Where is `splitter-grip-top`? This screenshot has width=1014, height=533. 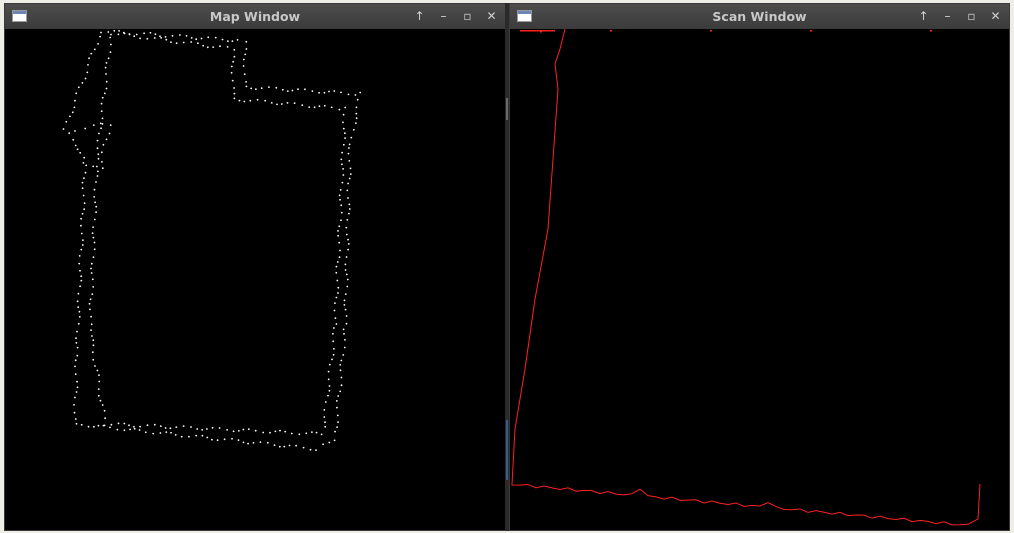
splitter-grip-top is located at coordinates (507, 109).